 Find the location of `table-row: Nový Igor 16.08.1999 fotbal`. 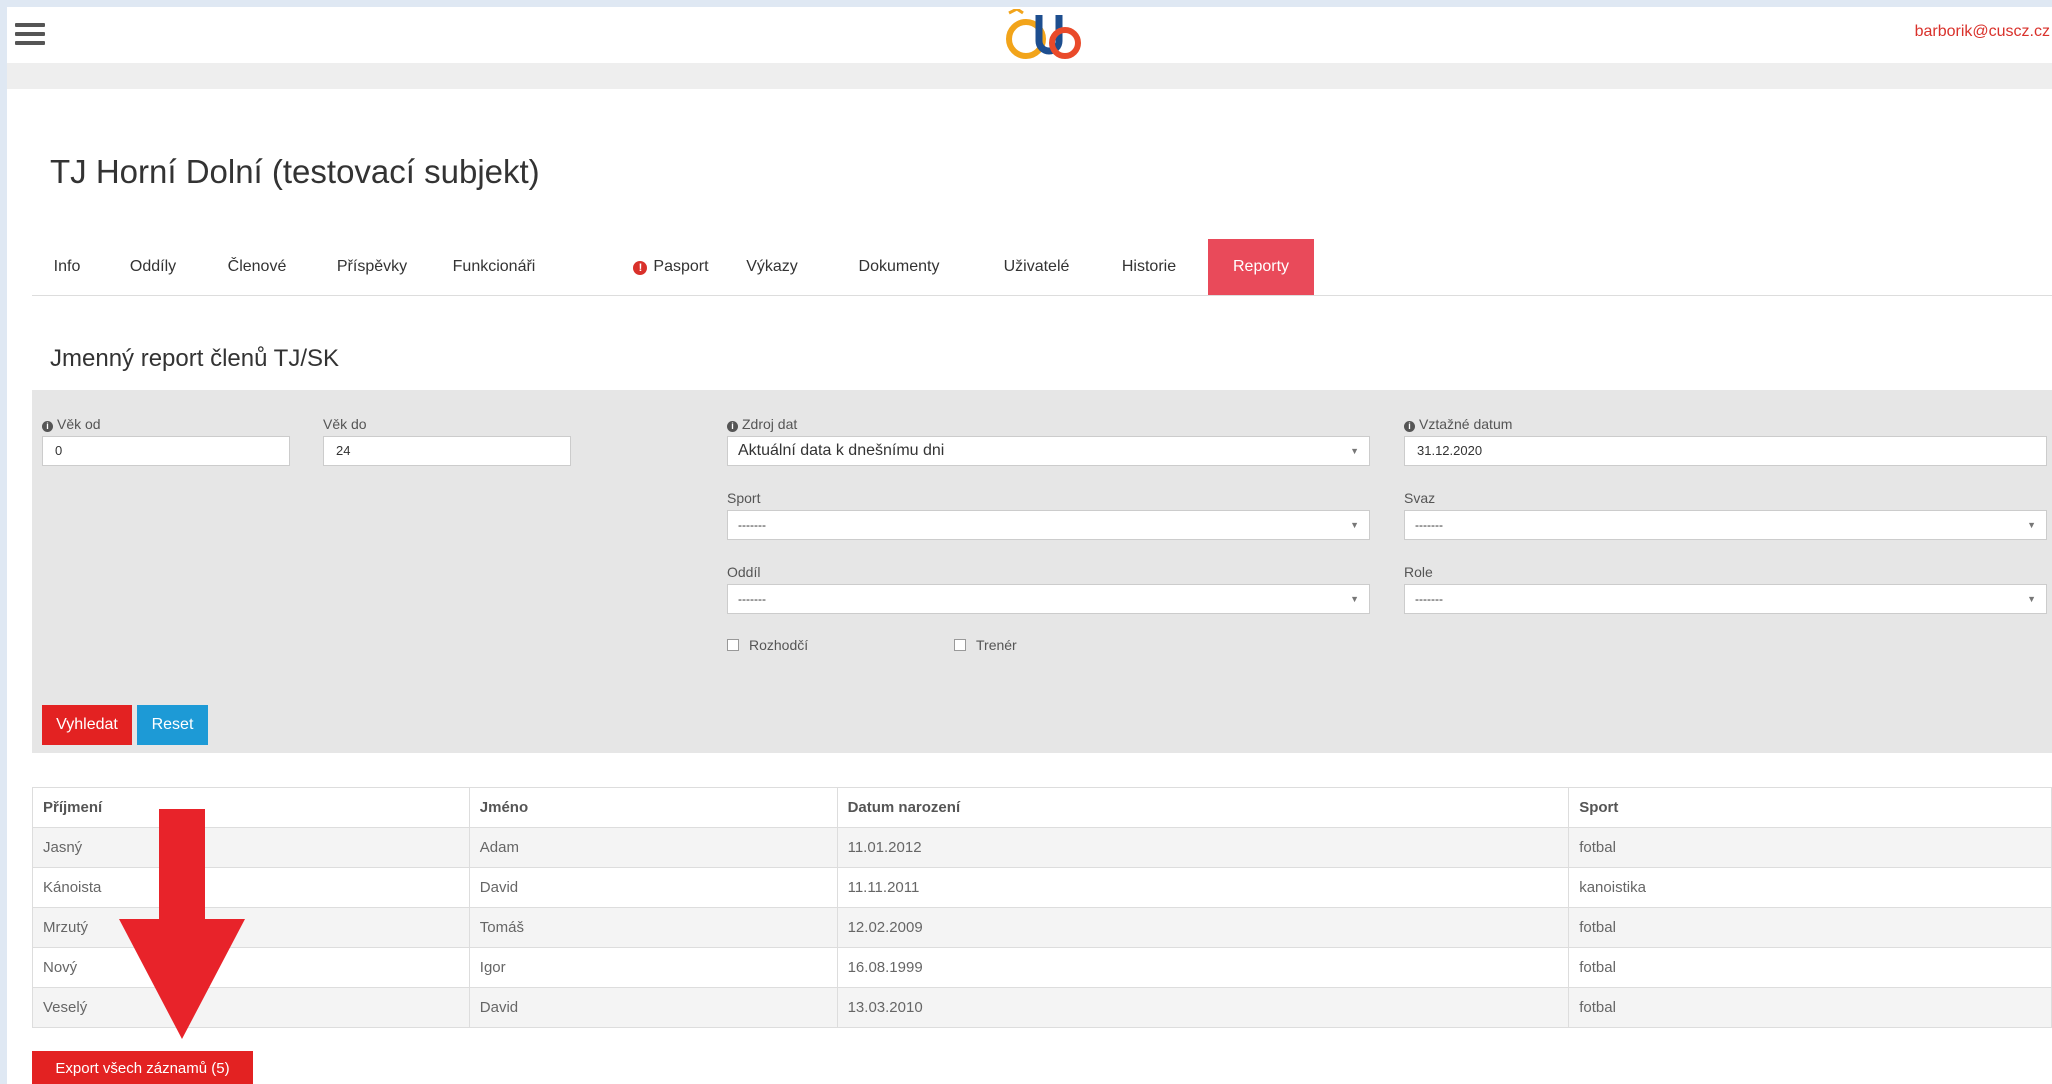

table-row: Nový Igor 16.08.1999 fotbal is located at coordinates (1042, 967).